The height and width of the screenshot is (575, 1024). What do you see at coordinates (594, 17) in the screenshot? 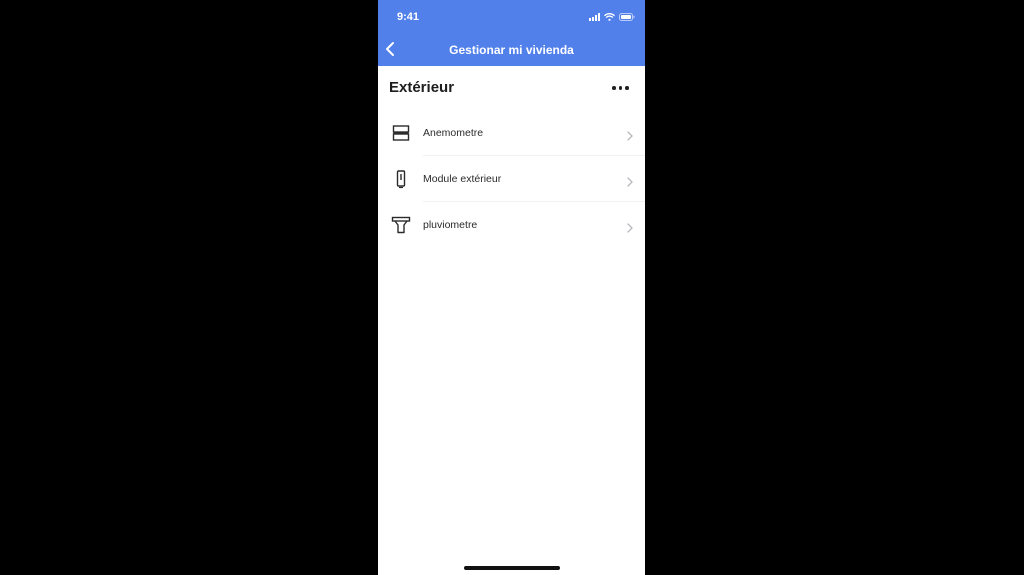
I see `cellular-signal-icon` at bounding box center [594, 17].